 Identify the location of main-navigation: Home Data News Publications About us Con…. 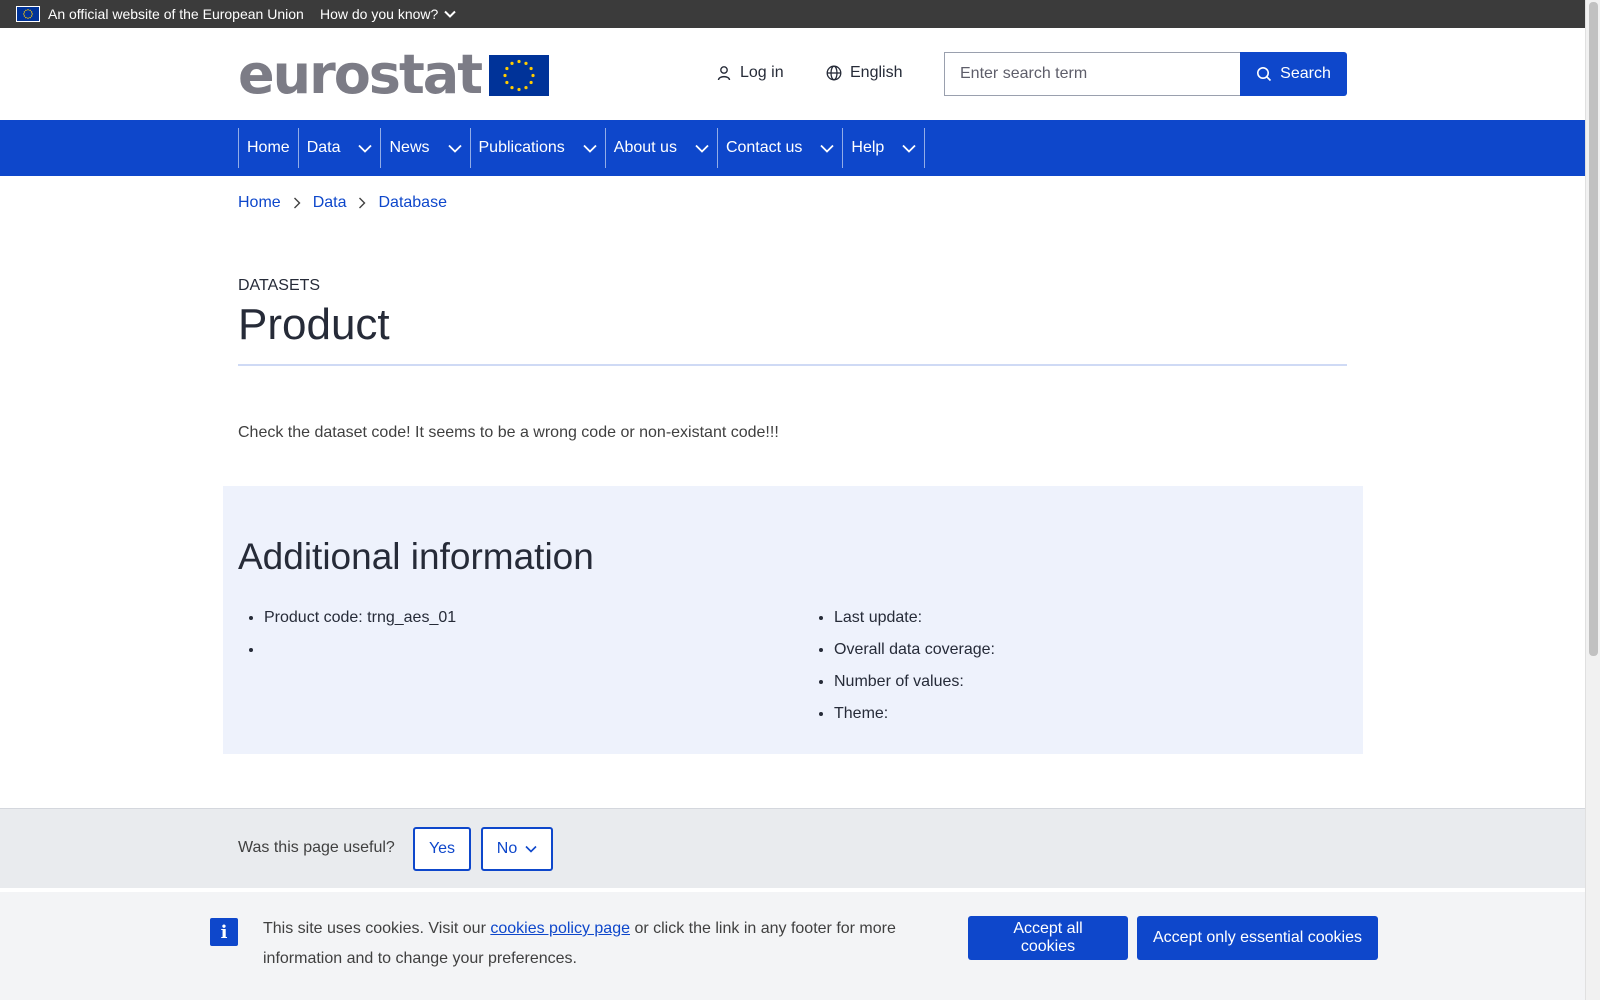
(792, 148).